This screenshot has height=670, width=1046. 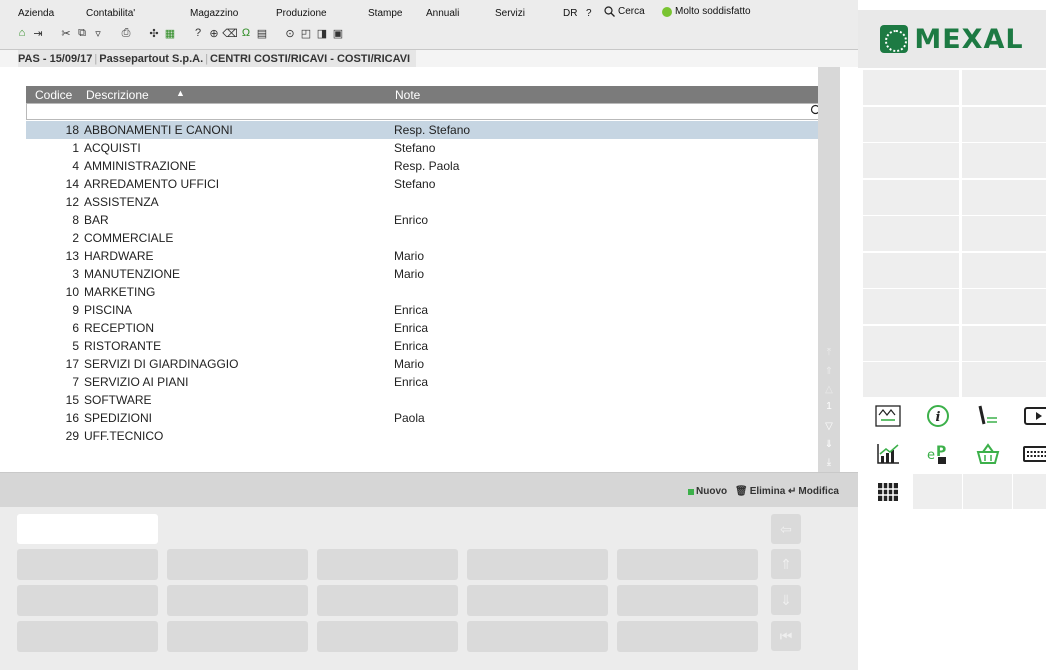 I want to click on menu-magazzino: Magazzino, so click(x=214, y=13).